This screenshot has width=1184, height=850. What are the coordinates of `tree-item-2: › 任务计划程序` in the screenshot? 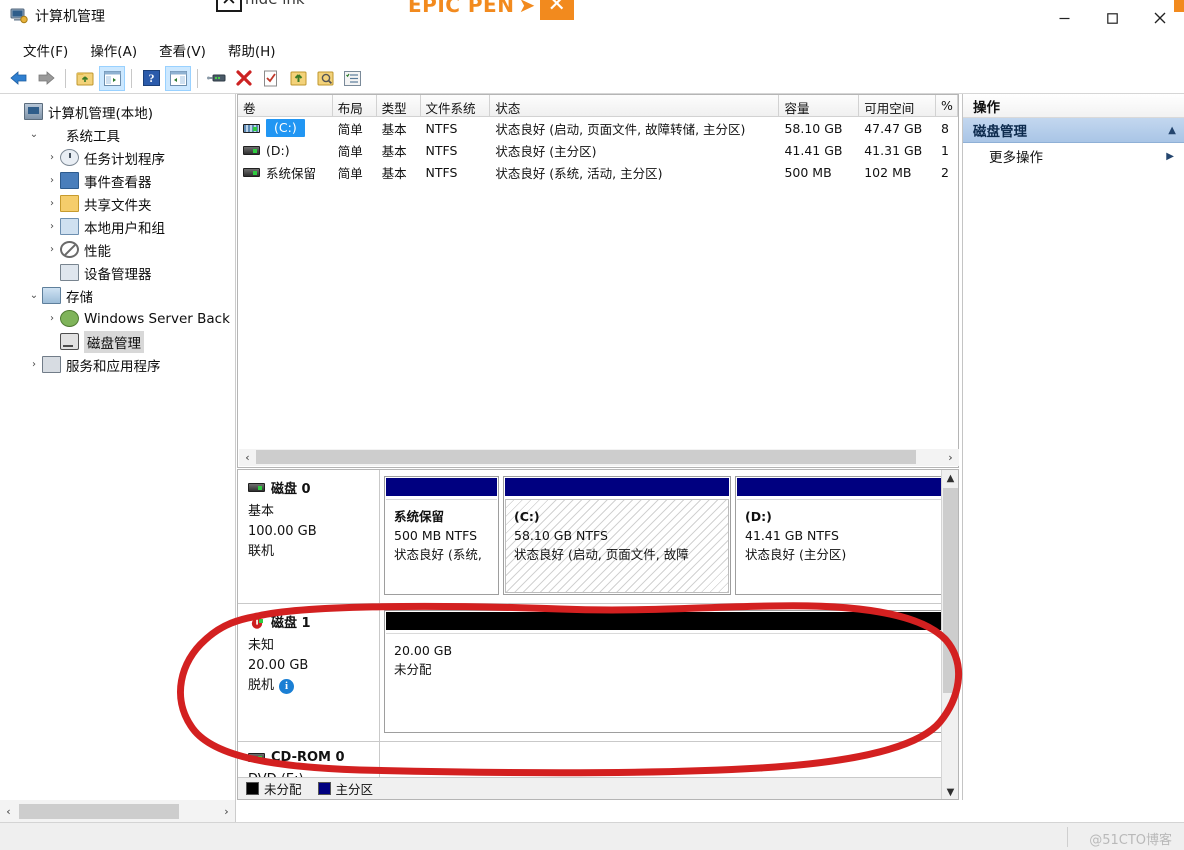 It's located at (119, 157).